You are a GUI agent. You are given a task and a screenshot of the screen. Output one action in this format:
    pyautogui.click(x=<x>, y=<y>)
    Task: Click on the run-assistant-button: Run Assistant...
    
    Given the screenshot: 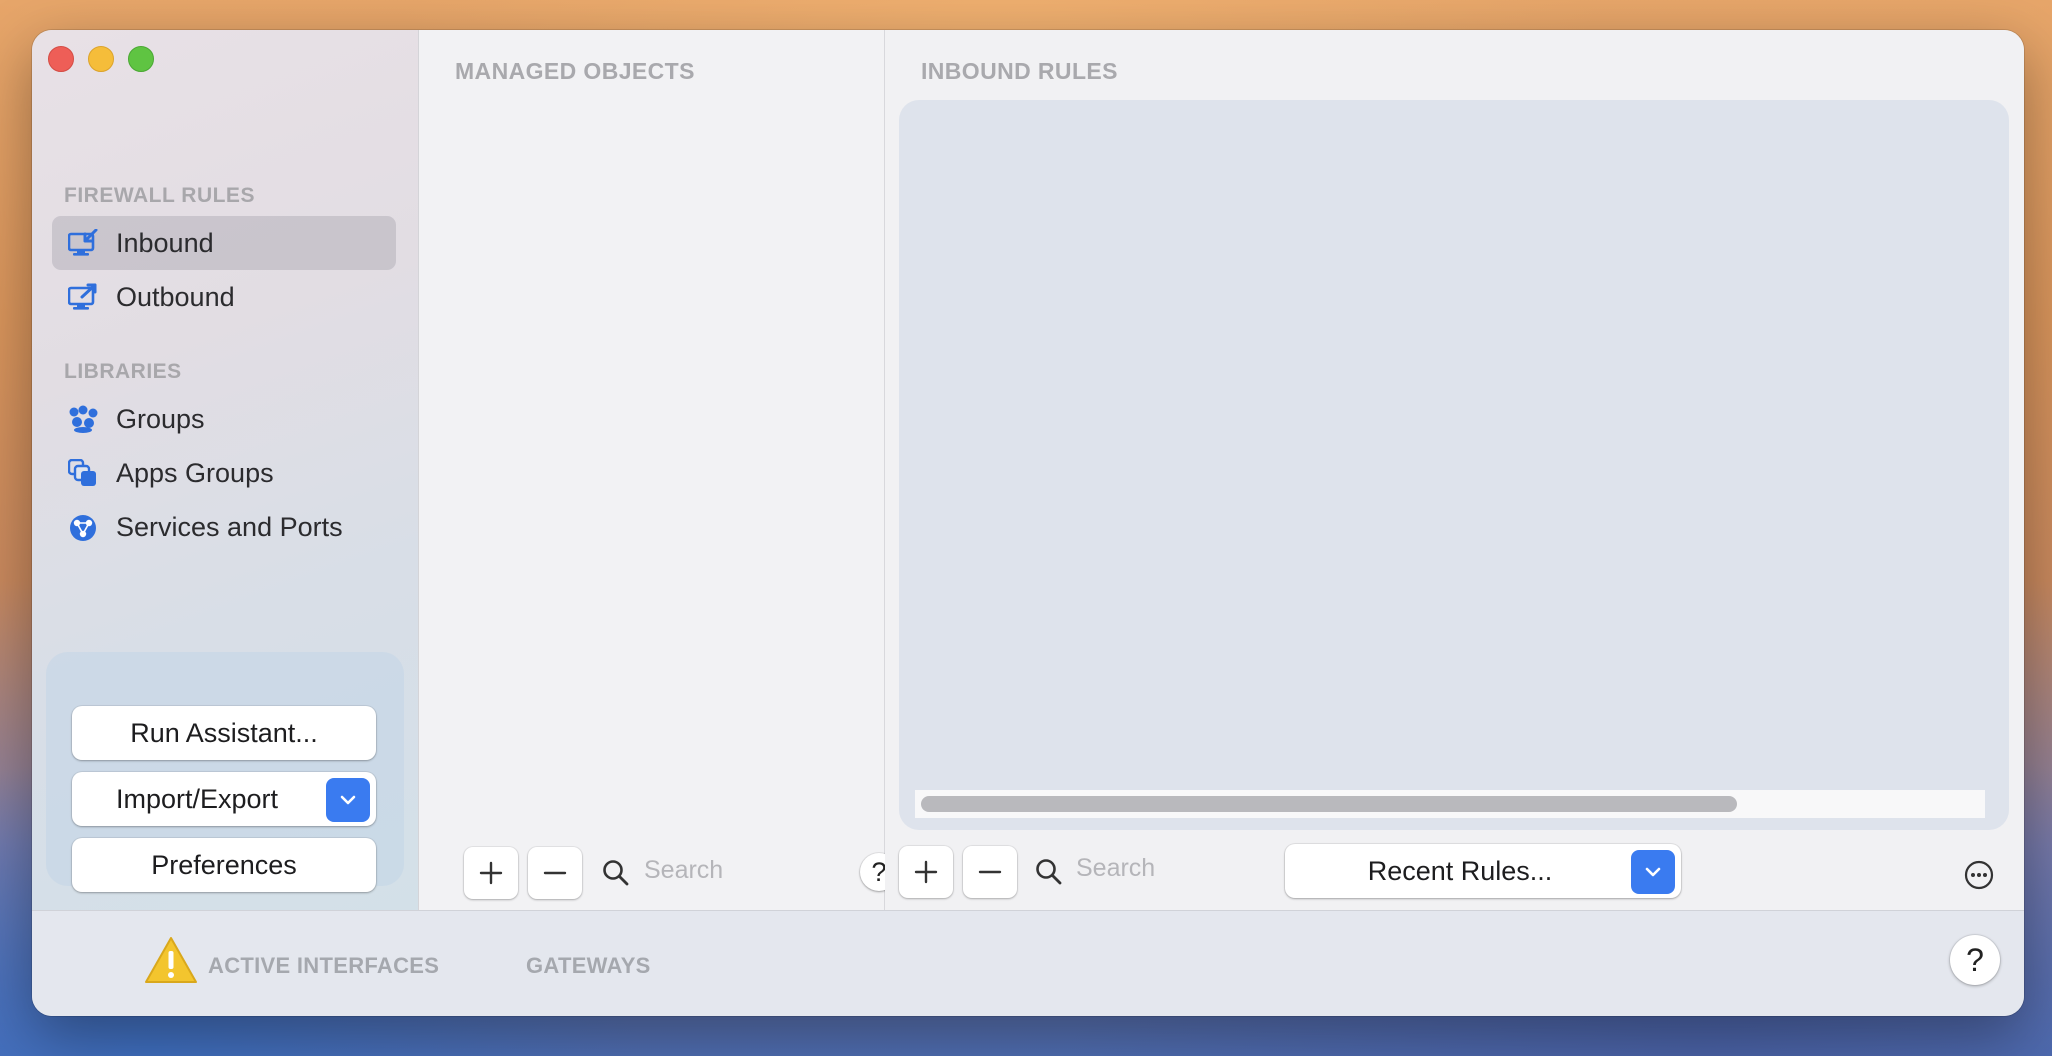 What is the action you would take?
    pyautogui.click(x=224, y=733)
    